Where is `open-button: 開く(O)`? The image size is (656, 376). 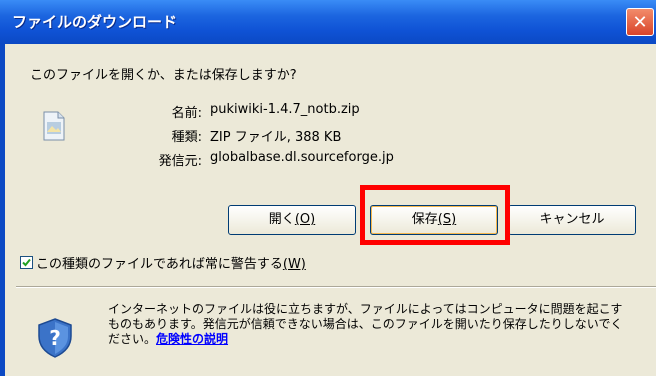 open-button: 開く(O) is located at coordinates (292, 220).